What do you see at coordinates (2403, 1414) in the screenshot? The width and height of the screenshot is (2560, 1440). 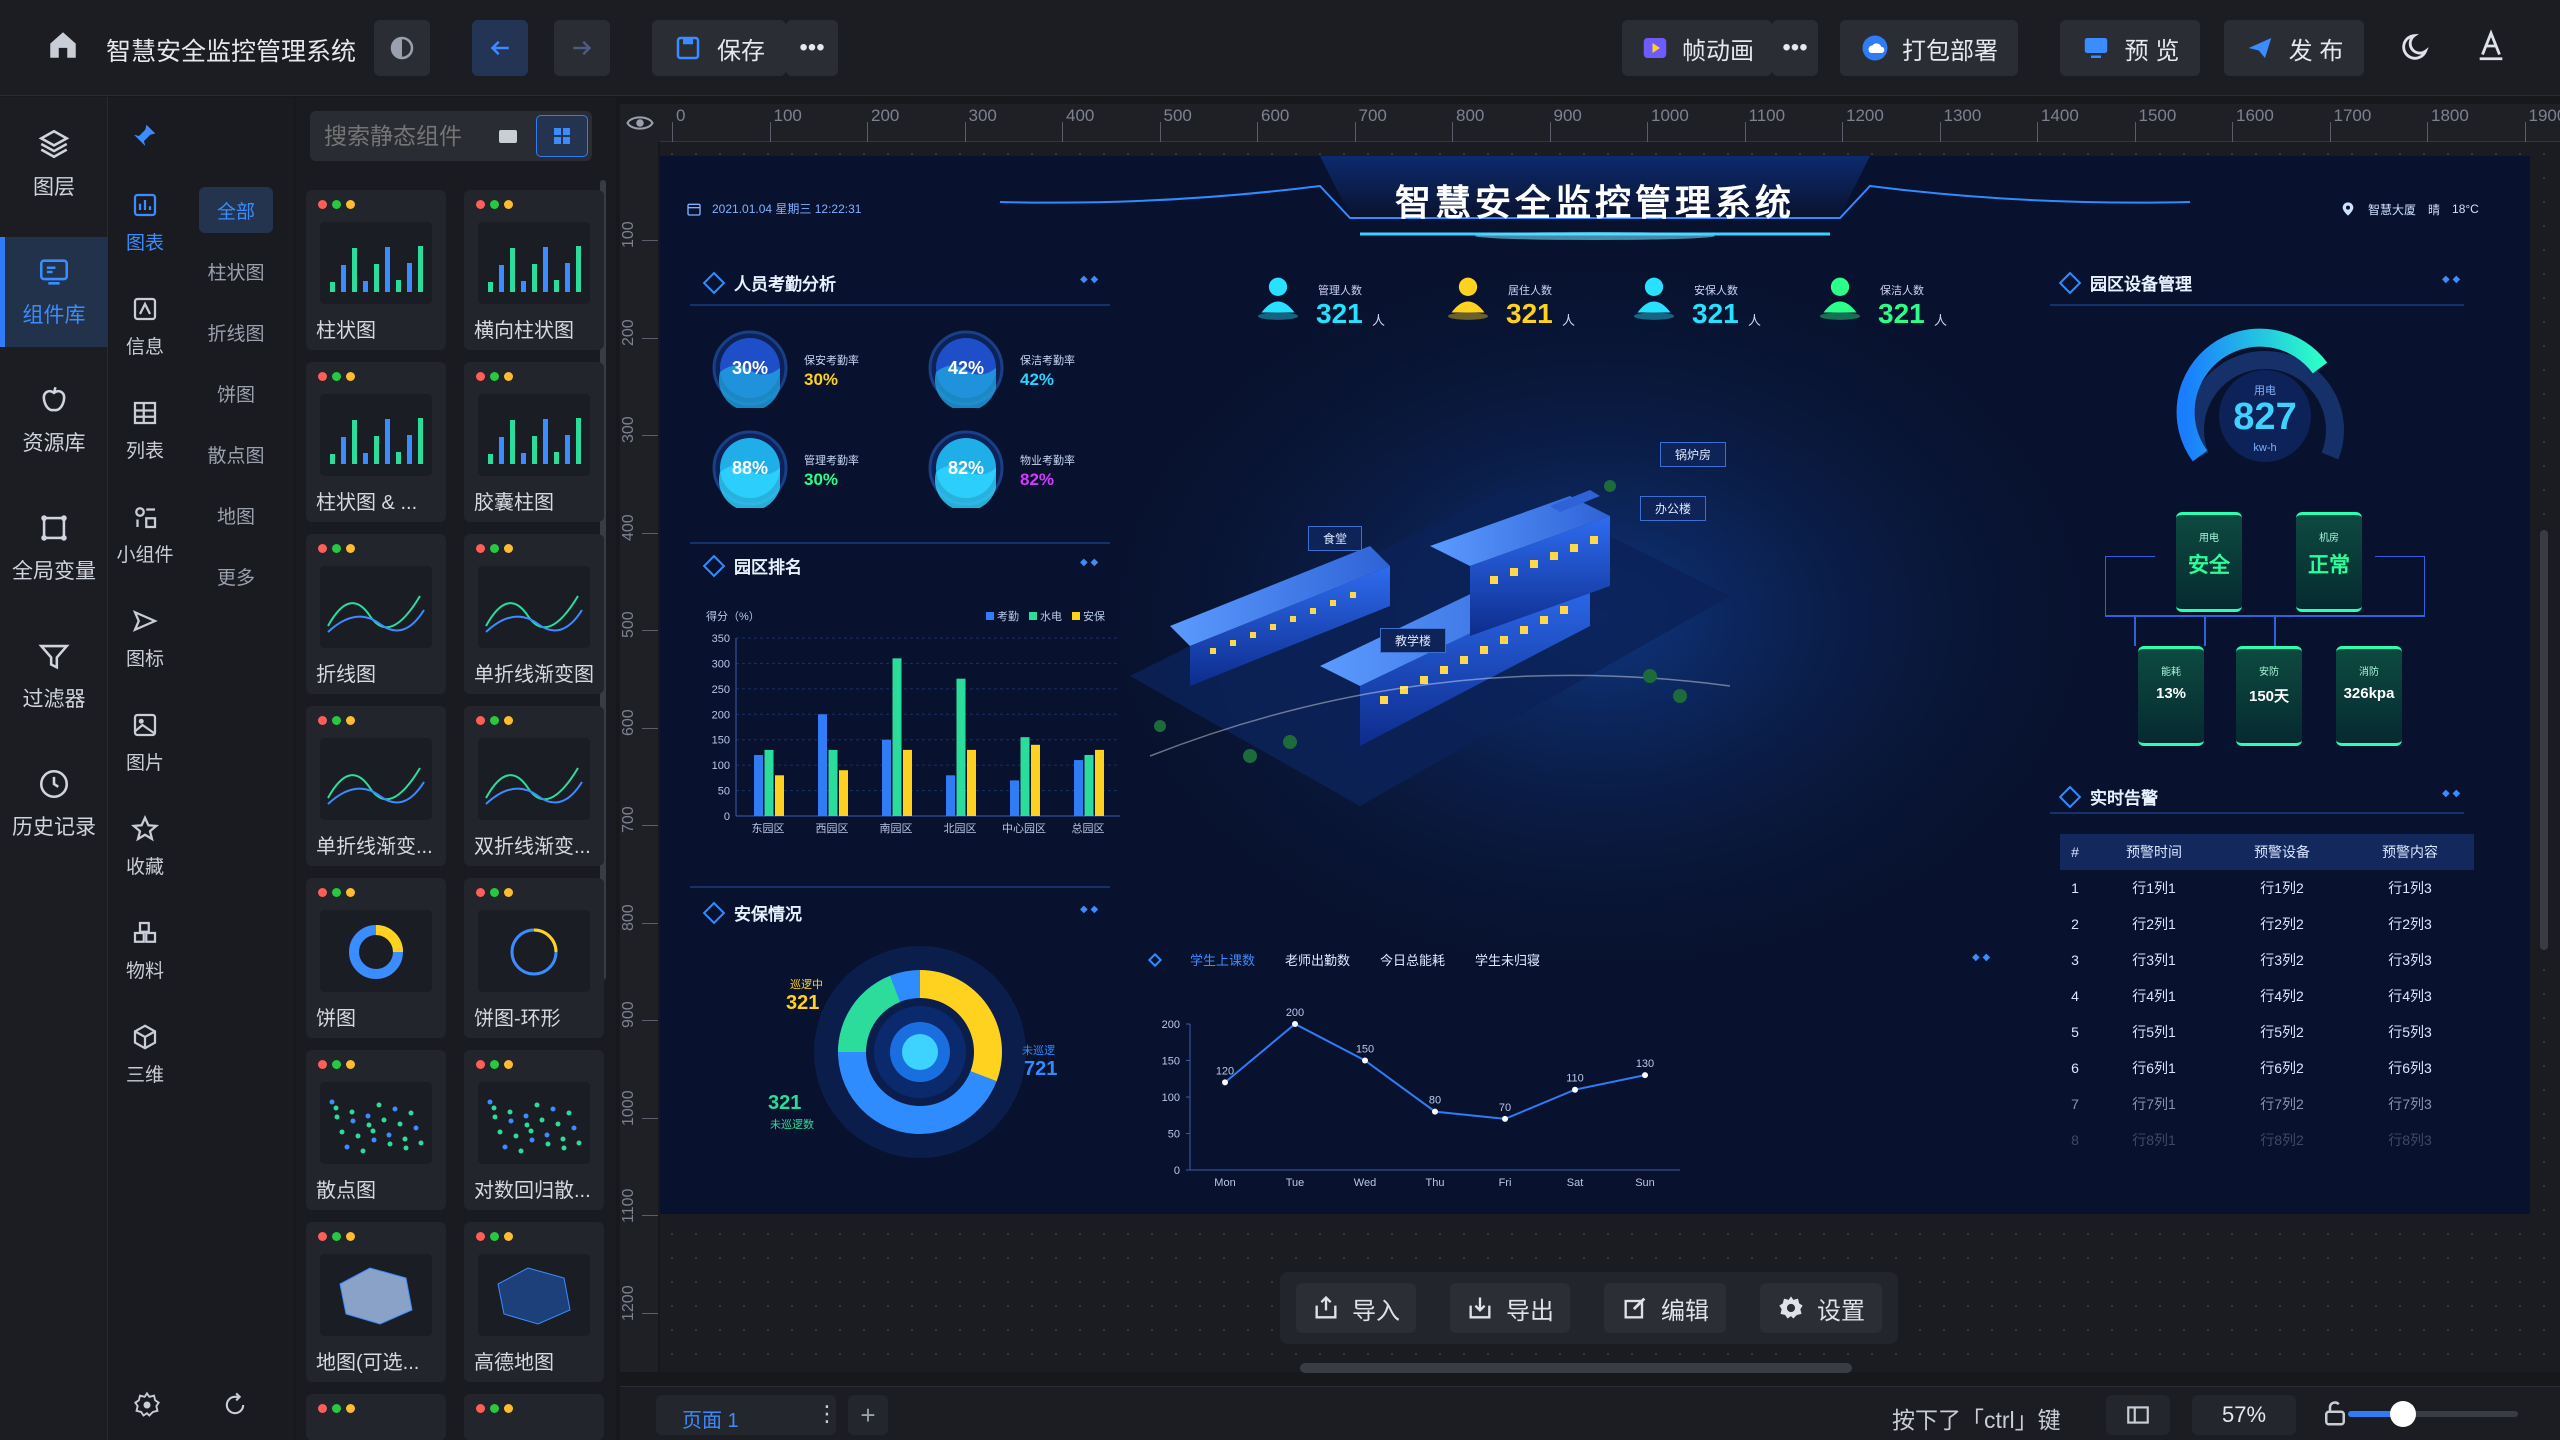 I see `zoom-slider-thumb` at bounding box center [2403, 1414].